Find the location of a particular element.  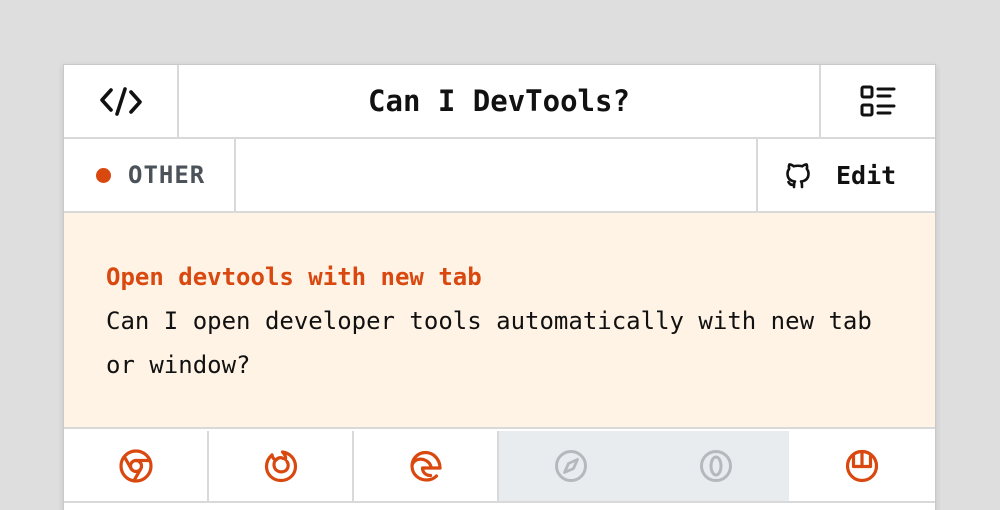

edit-button: Edit is located at coordinates (845, 175).